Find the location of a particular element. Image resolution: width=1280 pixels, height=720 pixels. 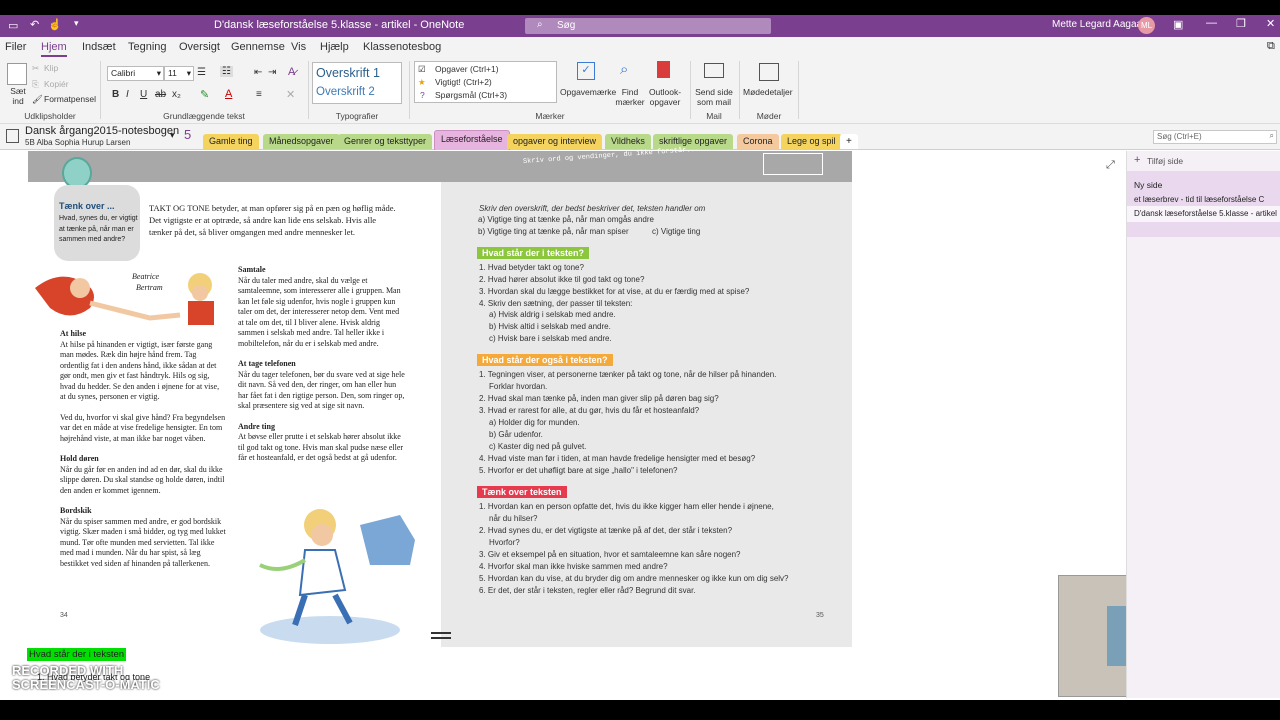

avatar: ML is located at coordinates (1146, 25).